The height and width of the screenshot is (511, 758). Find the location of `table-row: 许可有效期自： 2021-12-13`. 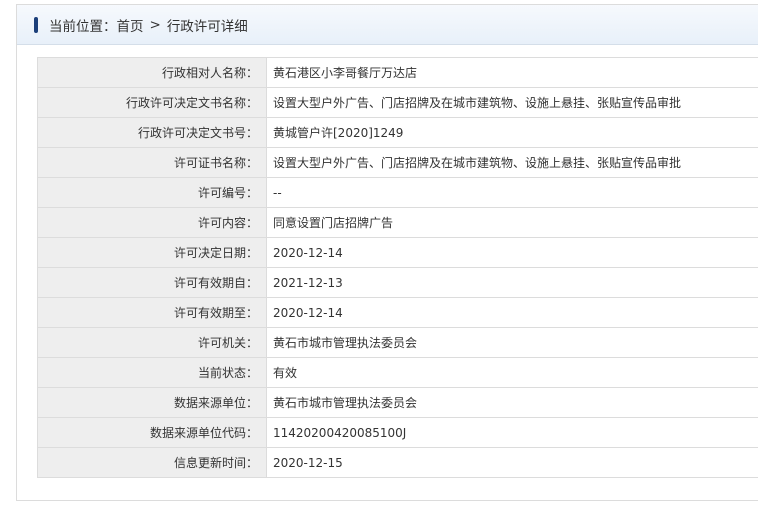

table-row: 许可有效期自： 2021-12-13 is located at coordinates (397, 282).